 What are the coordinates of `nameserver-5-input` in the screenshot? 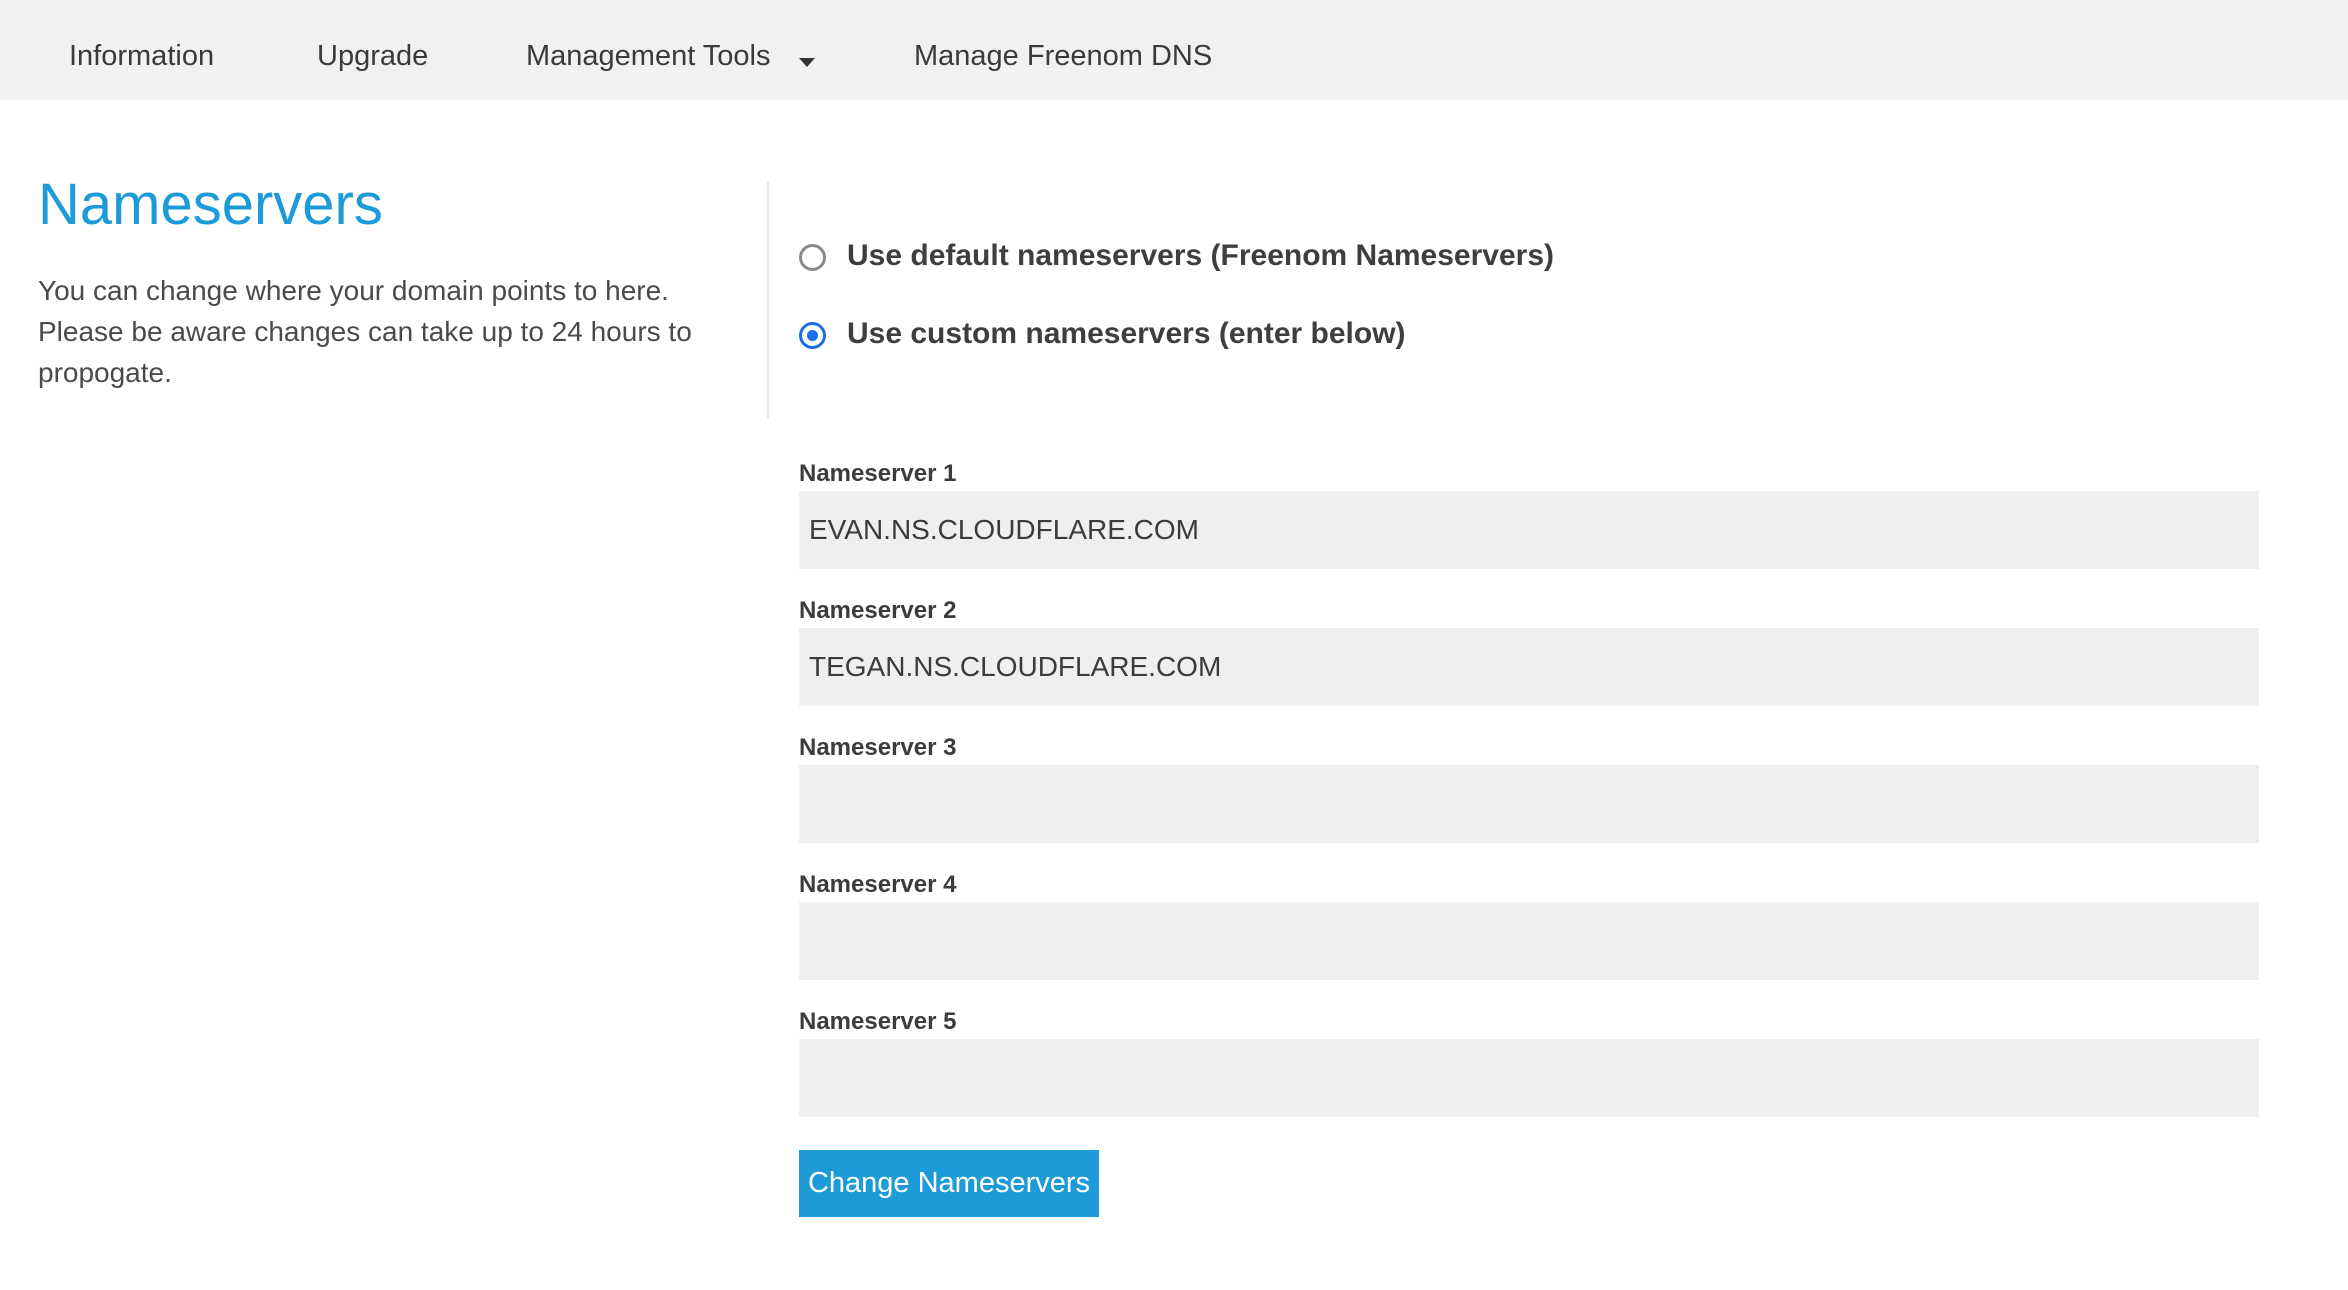 It's located at (1529, 1078).